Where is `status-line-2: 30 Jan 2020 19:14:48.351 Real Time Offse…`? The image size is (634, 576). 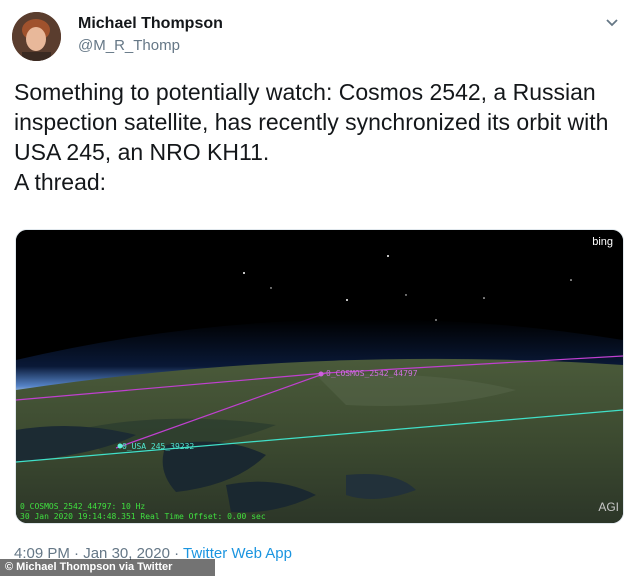
status-line-2: 30 Jan 2020 19:14:48.351 Real Time Offse… is located at coordinates (143, 516).